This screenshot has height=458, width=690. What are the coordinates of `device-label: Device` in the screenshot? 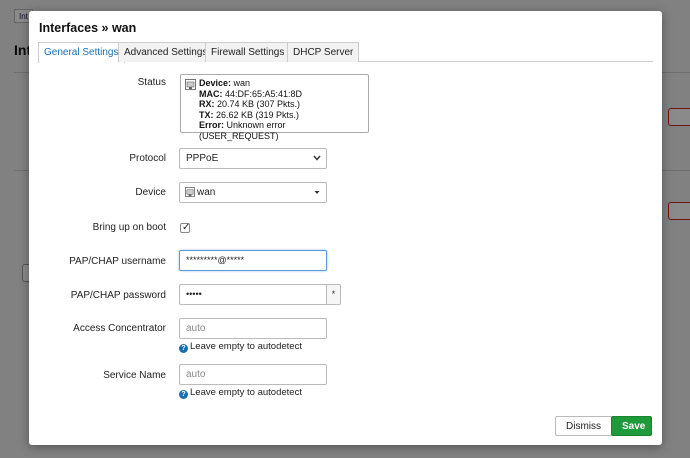 It's located at (150, 192).